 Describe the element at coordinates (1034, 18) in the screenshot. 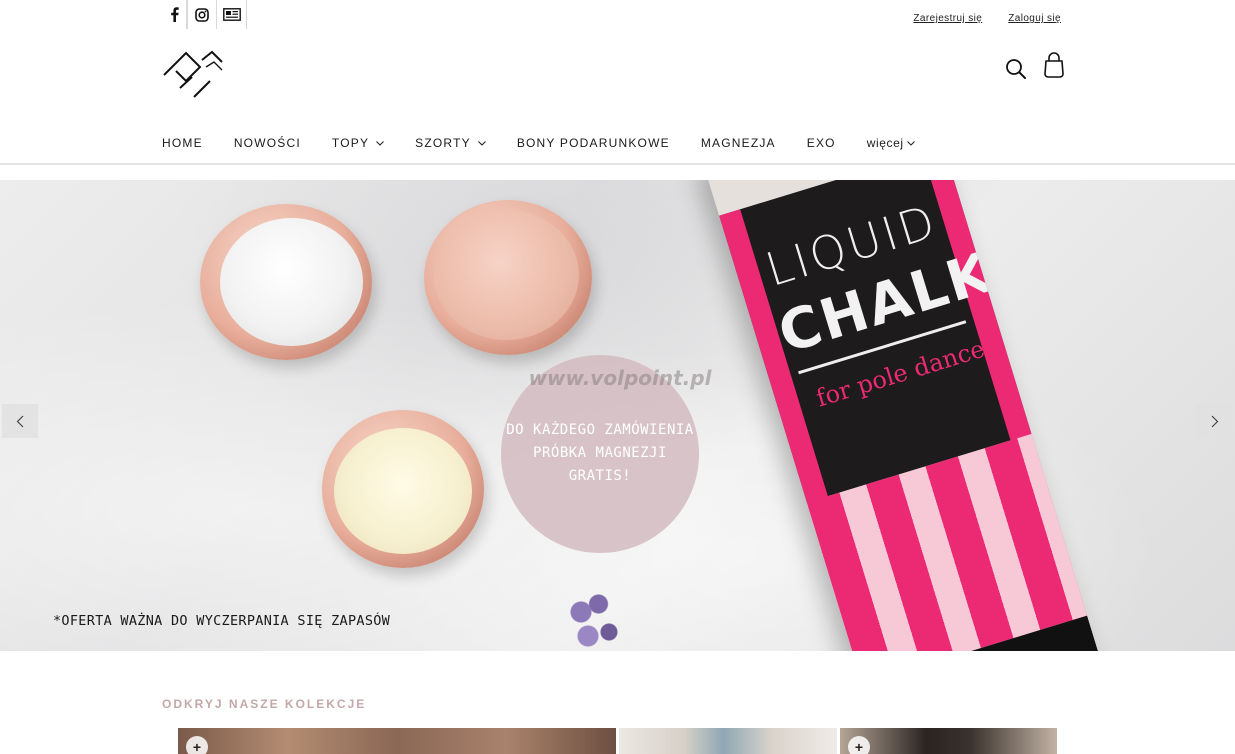

I see `login-link: Zaloguj się` at that location.